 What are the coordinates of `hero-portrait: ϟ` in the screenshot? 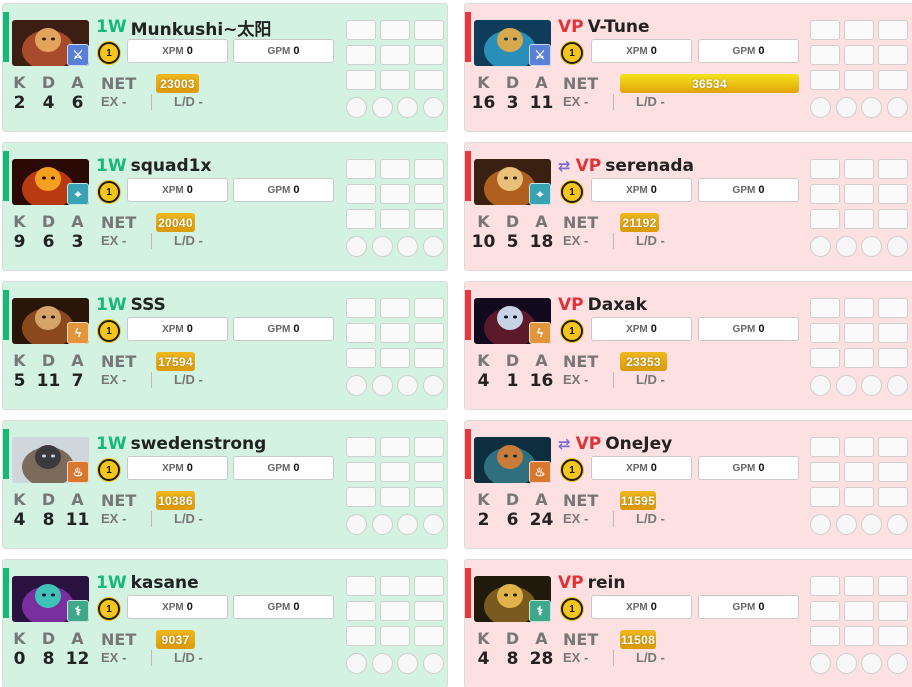 It's located at (50, 321).